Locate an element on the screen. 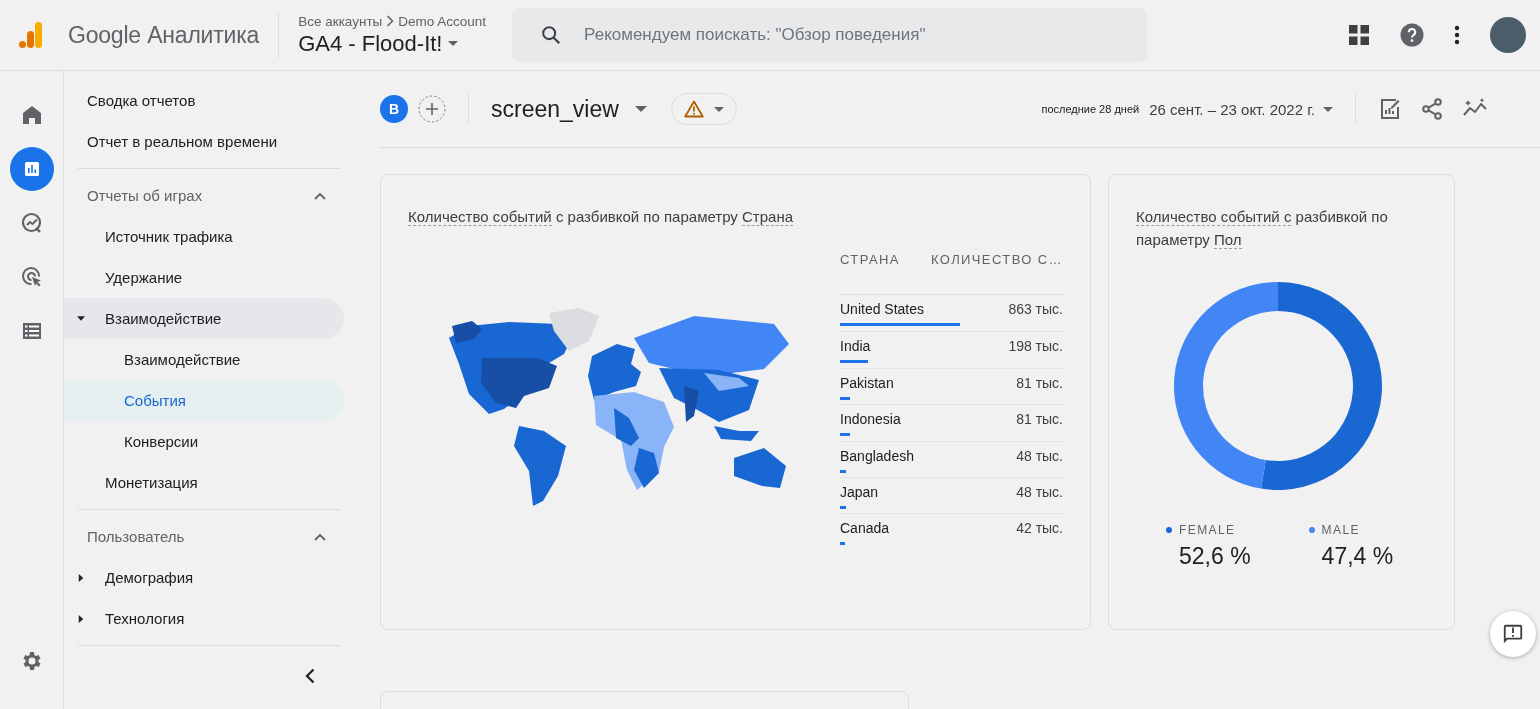 The width and height of the screenshot is (1540, 709). chevron-right-icon is located at coordinates (390, 21).